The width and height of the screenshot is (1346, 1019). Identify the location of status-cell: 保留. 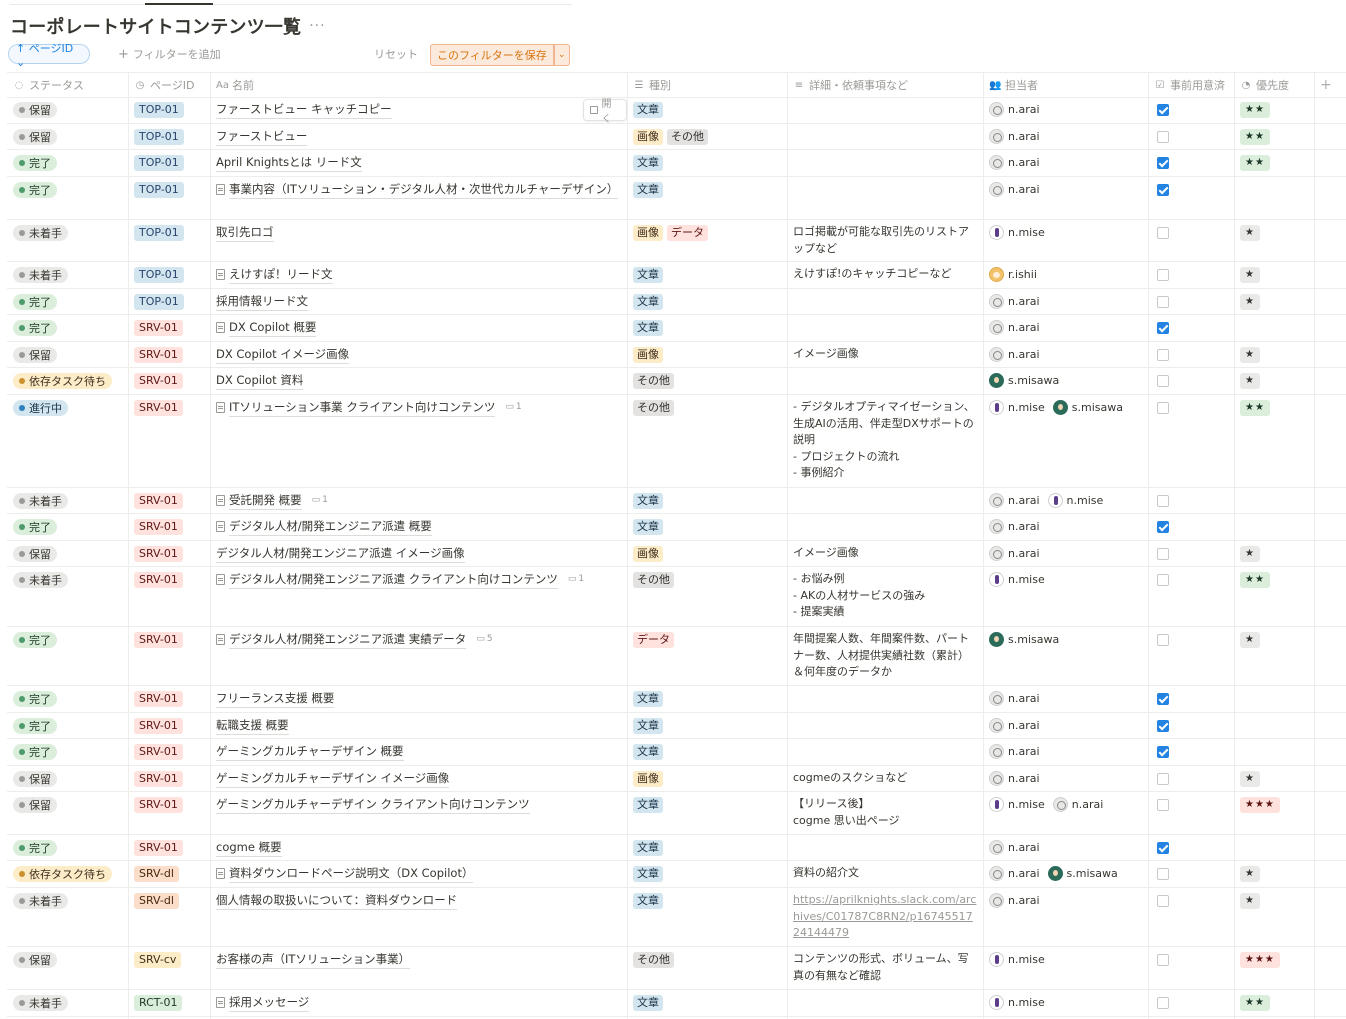
(67, 813).